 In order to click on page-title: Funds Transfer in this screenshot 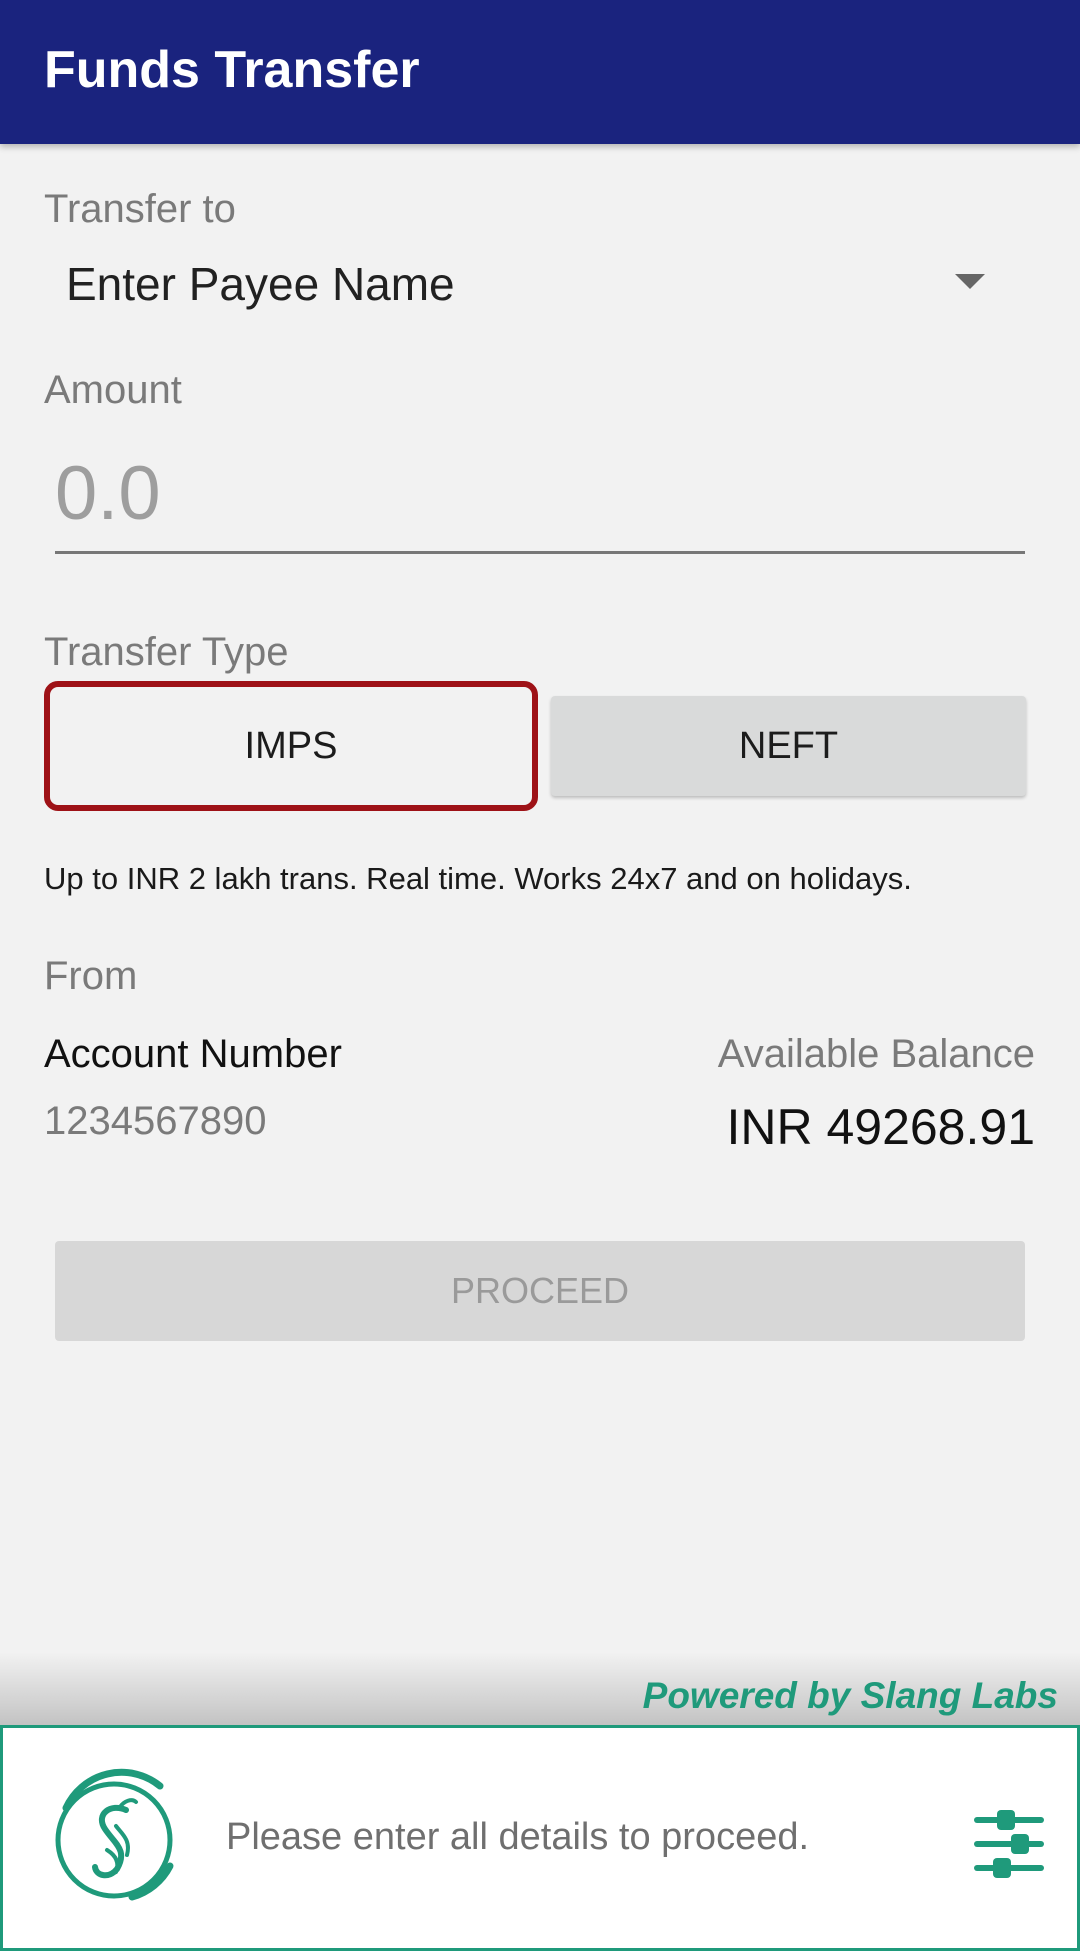, I will do `click(232, 70)`.